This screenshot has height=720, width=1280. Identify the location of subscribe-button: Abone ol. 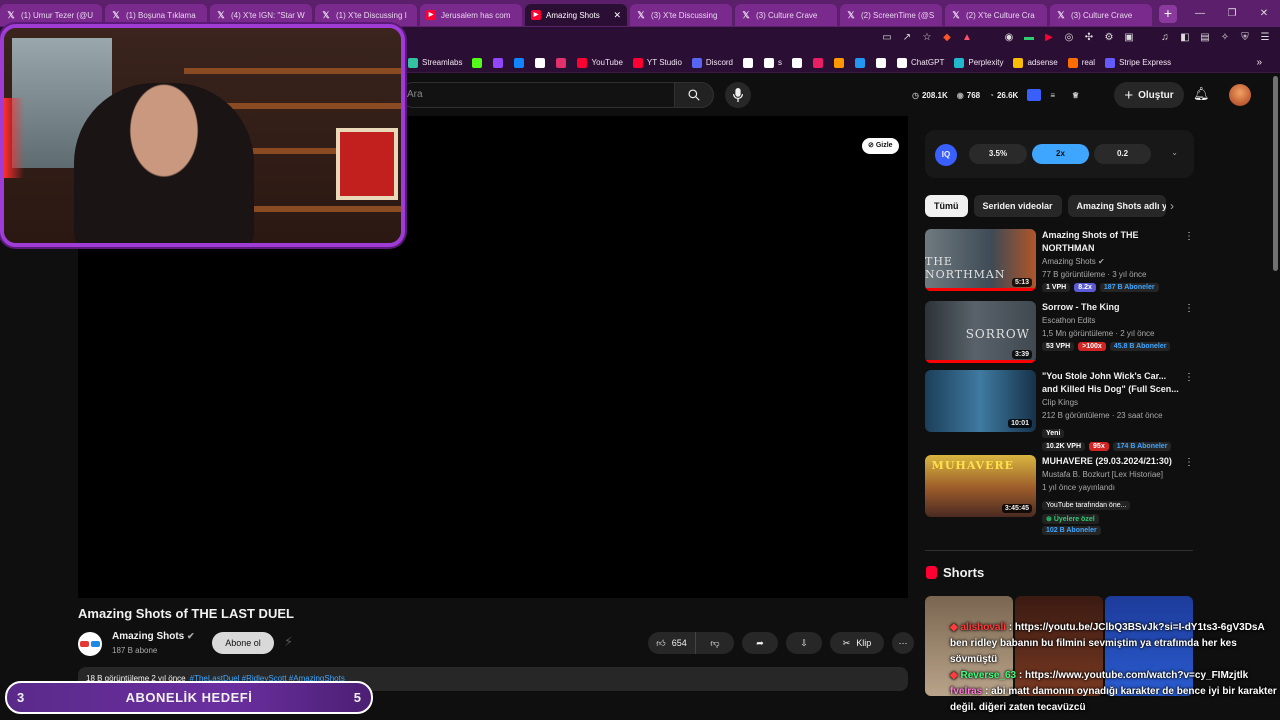
(243, 643).